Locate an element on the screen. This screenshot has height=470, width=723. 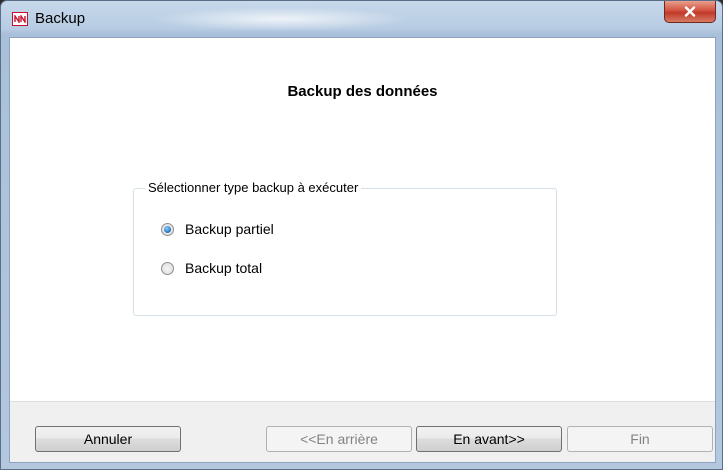
back-button: <<En arrière is located at coordinates (339, 439).